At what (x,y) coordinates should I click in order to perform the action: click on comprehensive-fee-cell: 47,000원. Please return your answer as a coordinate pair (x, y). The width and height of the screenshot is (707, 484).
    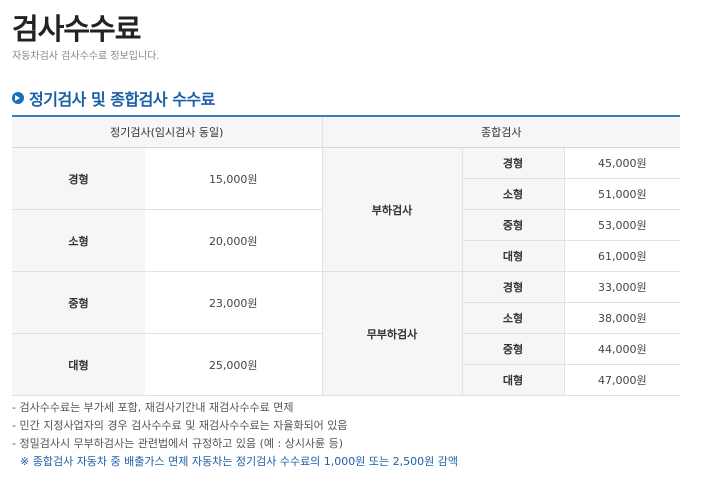
    Looking at the image, I should click on (622, 380).